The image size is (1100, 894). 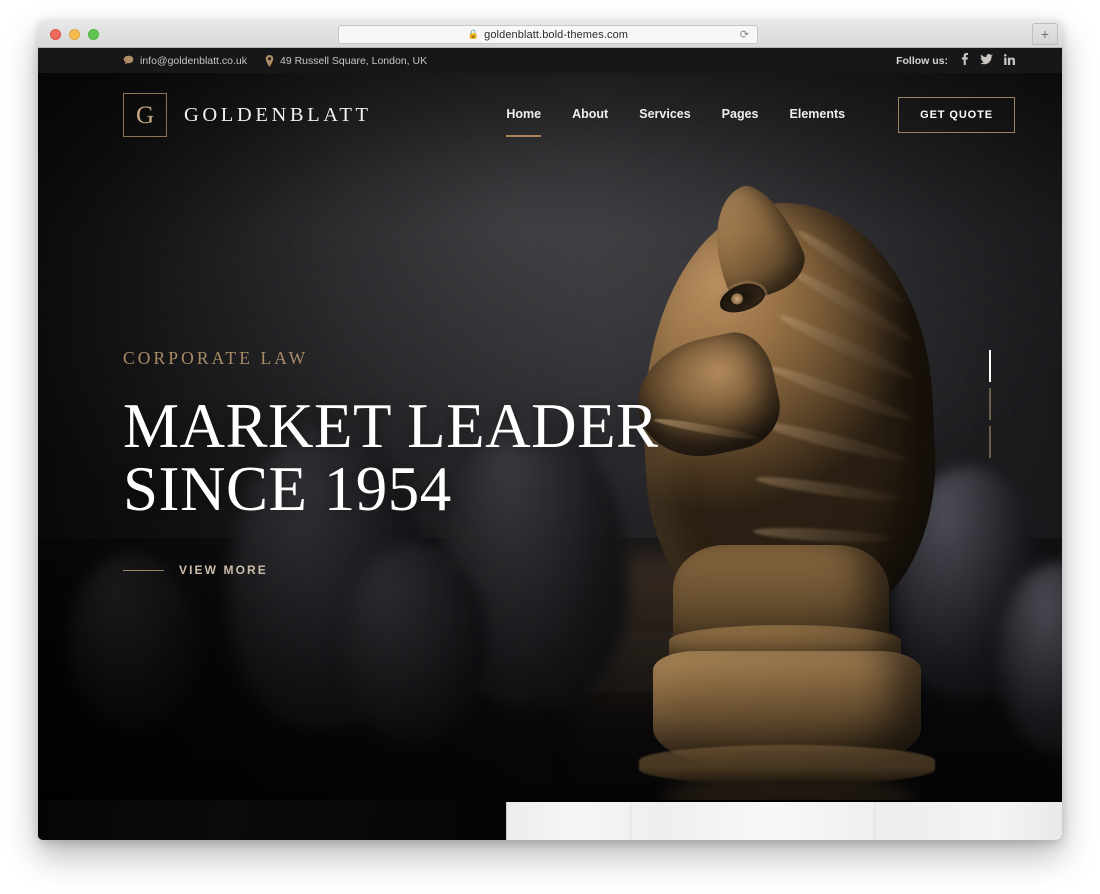 What do you see at coordinates (523, 122) in the screenshot?
I see `nav-item-home: Home` at bounding box center [523, 122].